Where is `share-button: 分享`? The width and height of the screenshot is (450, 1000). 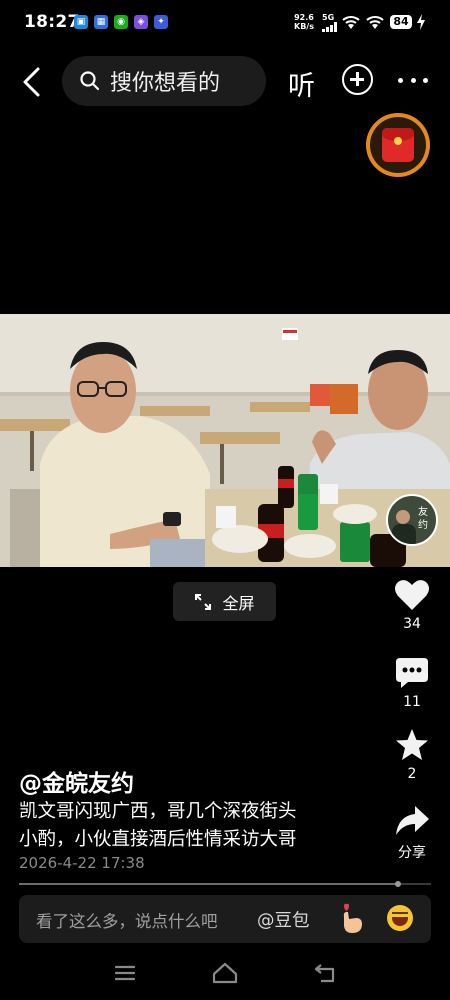
share-button: 分享 is located at coordinates (412, 833).